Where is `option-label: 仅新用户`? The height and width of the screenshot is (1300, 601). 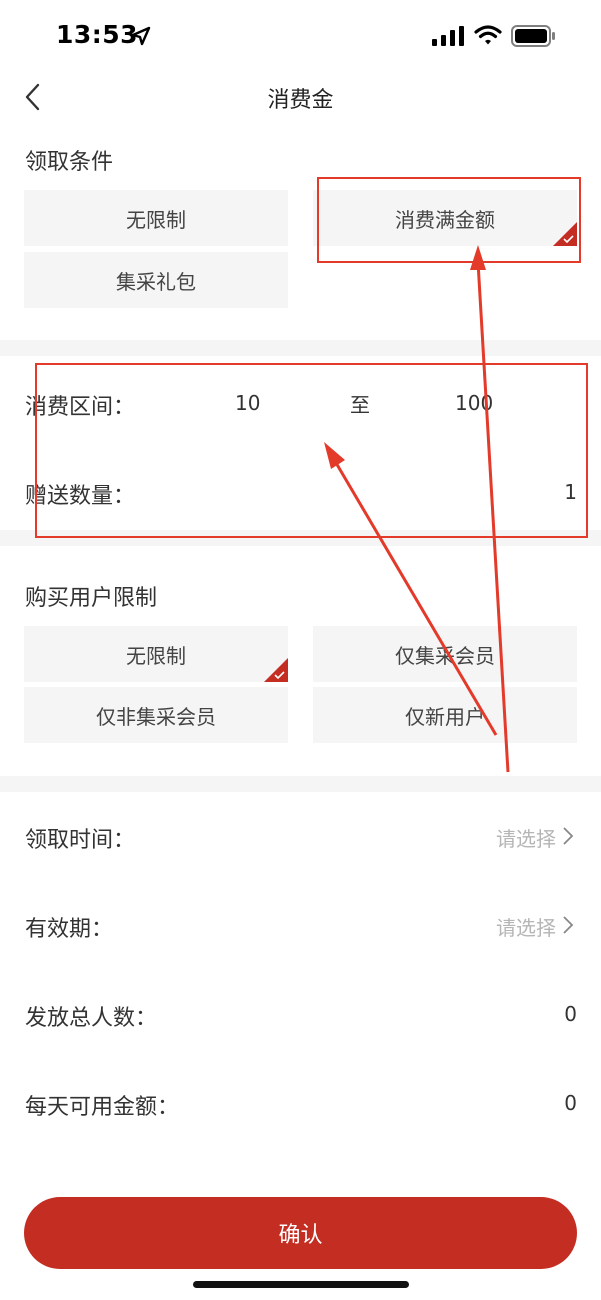 option-label: 仅新用户 is located at coordinates (445, 716).